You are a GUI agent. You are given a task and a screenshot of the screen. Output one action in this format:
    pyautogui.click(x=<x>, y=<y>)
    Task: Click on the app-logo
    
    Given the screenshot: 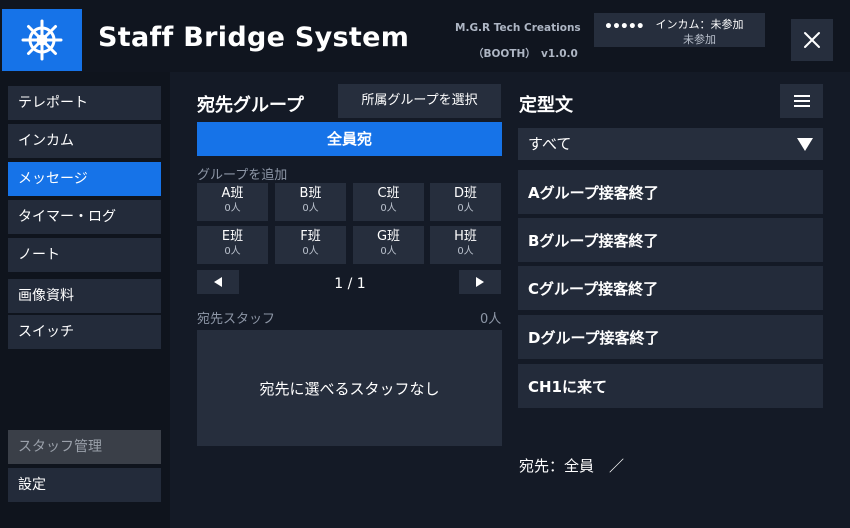 What is the action you would take?
    pyautogui.click(x=42, y=40)
    